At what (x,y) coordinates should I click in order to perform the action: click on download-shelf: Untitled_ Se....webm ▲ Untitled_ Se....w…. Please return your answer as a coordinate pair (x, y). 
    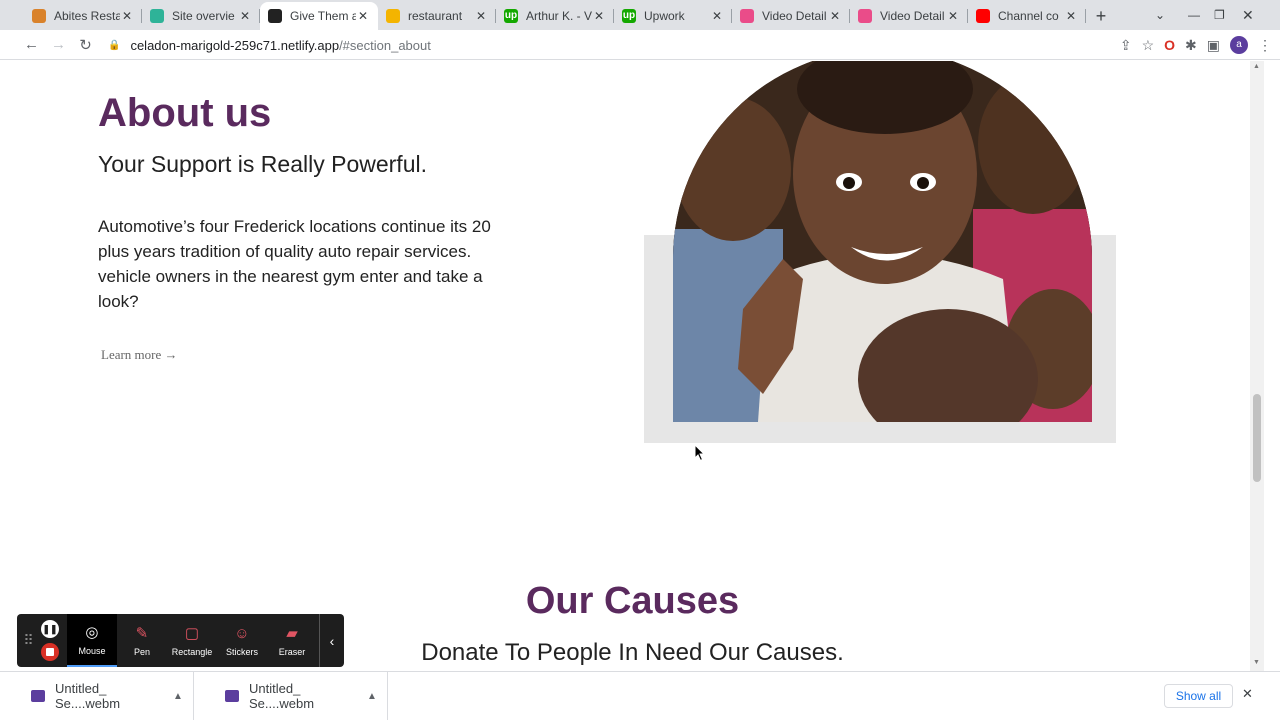
    Looking at the image, I should click on (640, 695).